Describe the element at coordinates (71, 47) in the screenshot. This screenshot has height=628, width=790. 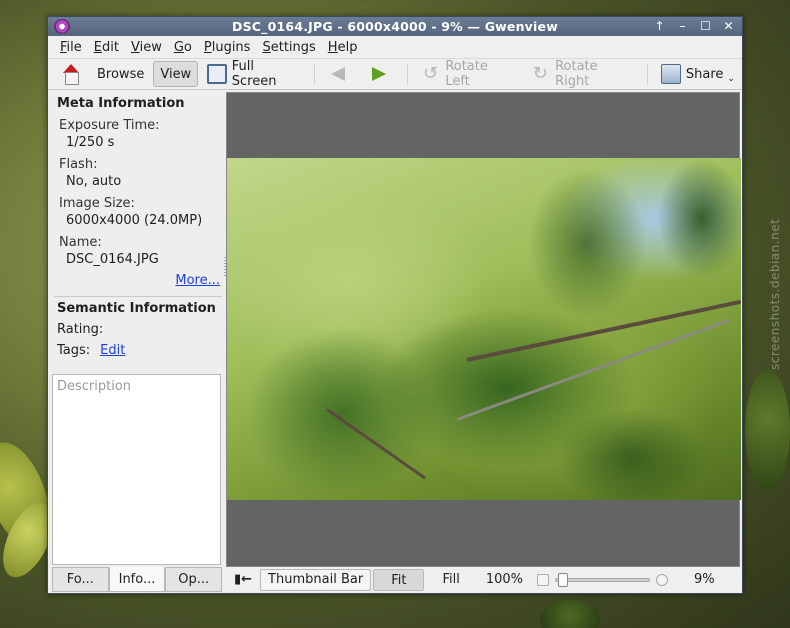
I see `menu-file: File` at that location.